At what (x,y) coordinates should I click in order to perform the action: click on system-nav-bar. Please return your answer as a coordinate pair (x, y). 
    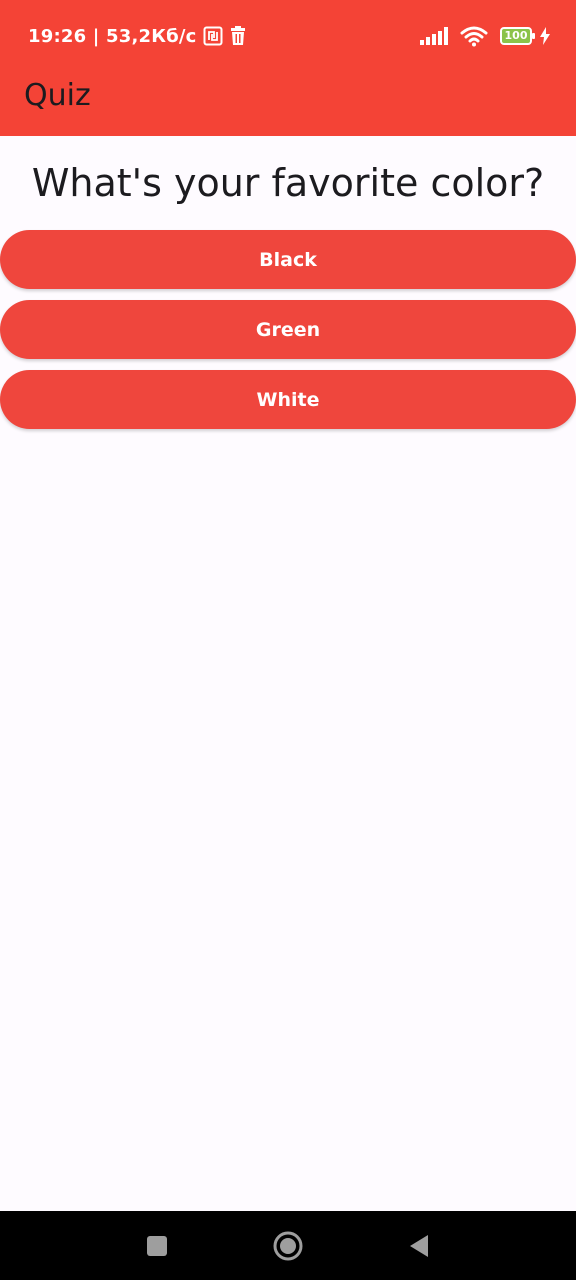
    Looking at the image, I should click on (288, 1245).